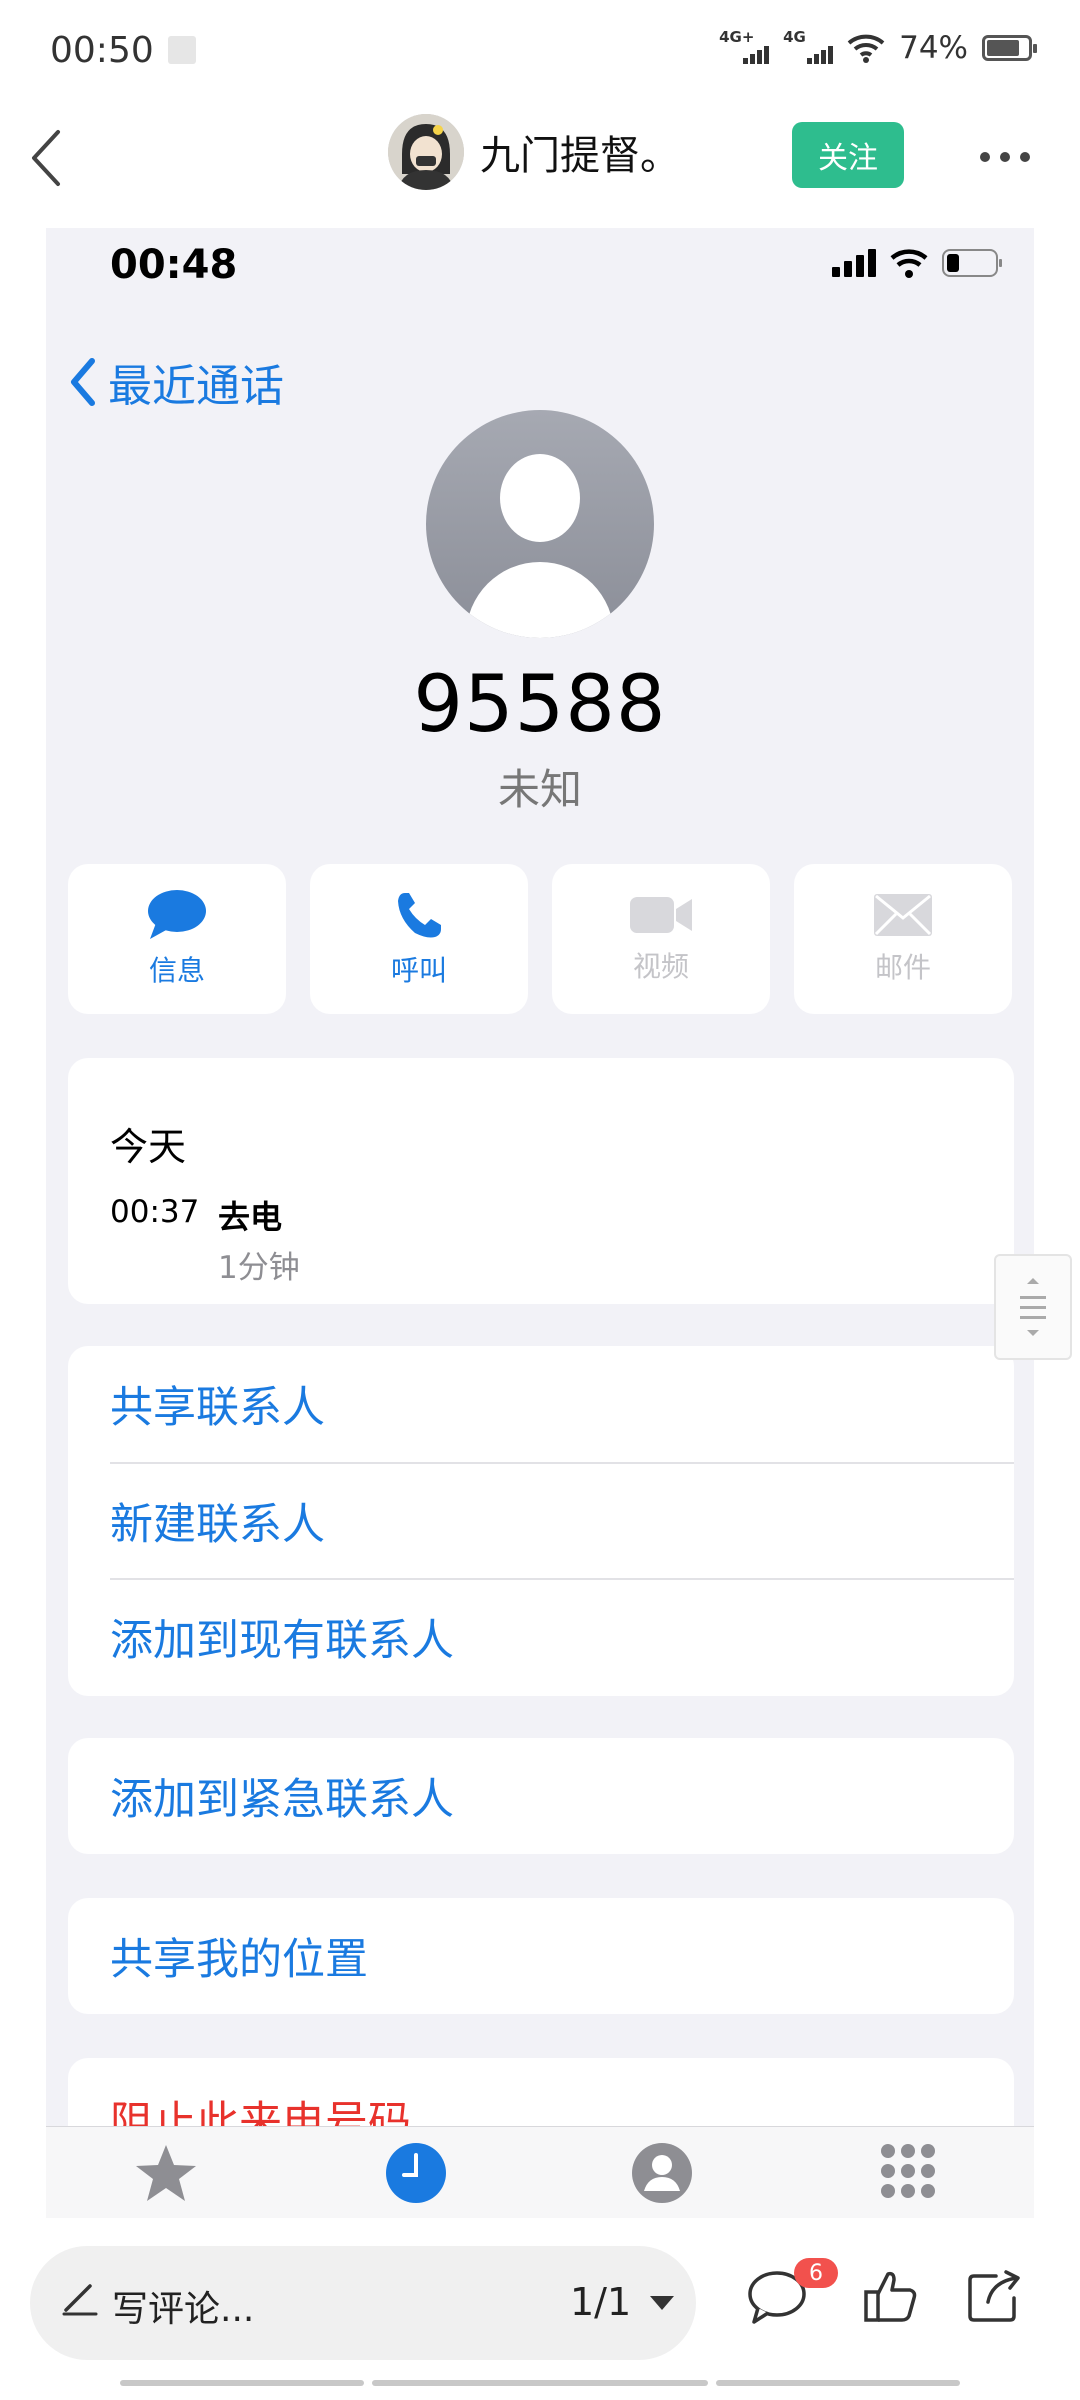  What do you see at coordinates (580, 152) in the screenshot?
I see `author-name: 九门提督。` at bounding box center [580, 152].